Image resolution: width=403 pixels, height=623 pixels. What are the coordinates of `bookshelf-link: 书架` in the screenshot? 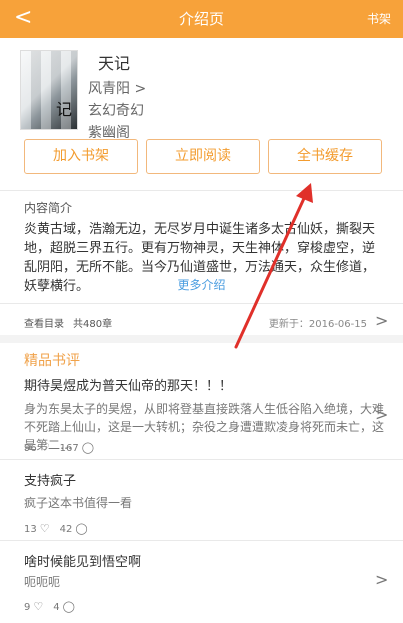 It's located at (379, 19).